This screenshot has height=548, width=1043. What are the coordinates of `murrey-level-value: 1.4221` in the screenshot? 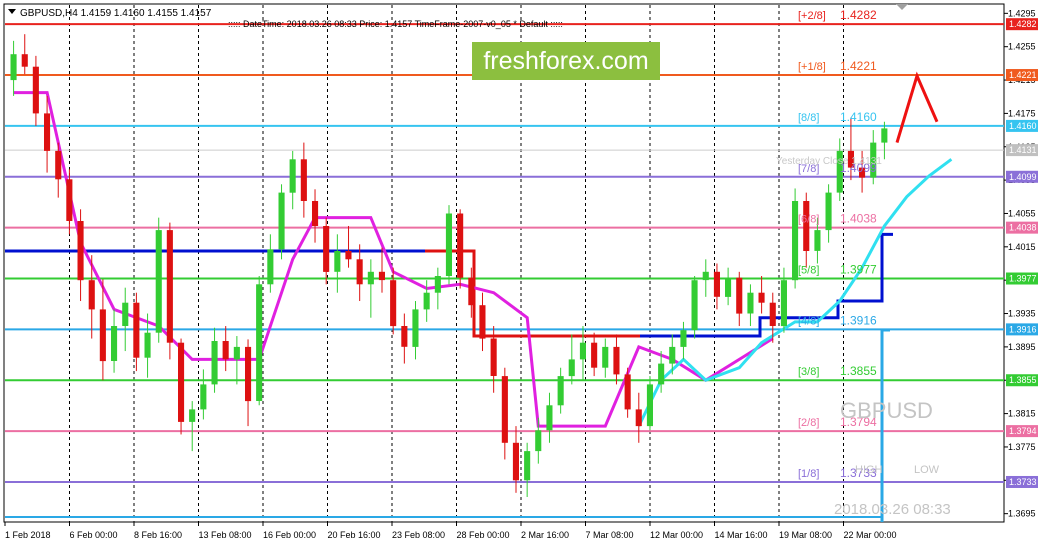 It's located at (858, 66).